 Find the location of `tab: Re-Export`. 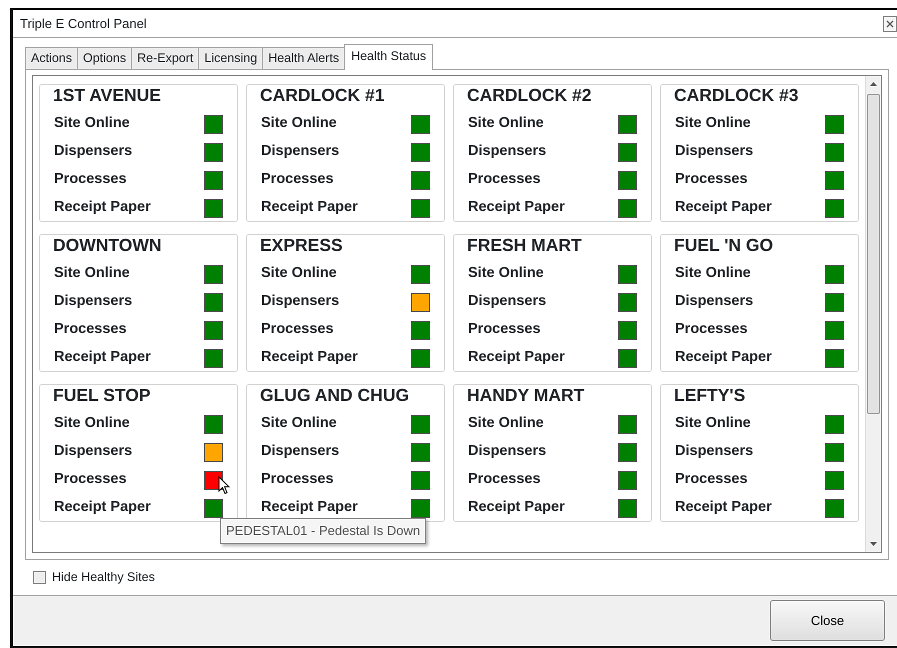

tab: Re-Export is located at coordinates (165, 58).